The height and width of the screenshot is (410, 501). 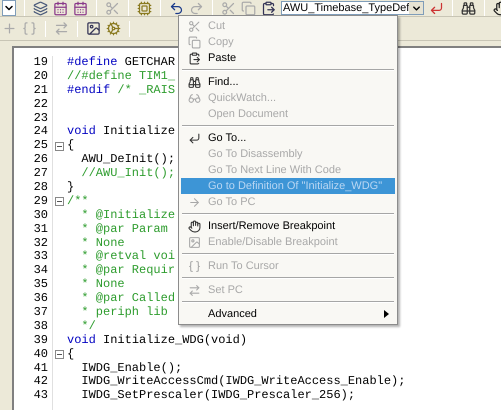 What do you see at coordinates (41, 257) in the screenshot?
I see `line-number: 33` at bounding box center [41, 257].